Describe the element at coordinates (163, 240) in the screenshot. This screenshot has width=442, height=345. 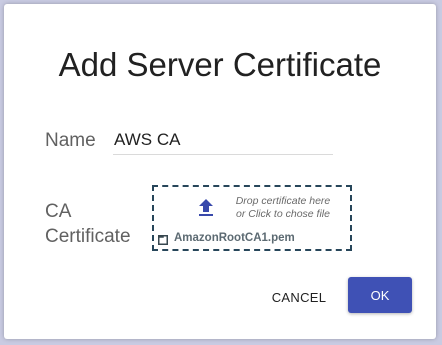
I see `file-icon` at that location.